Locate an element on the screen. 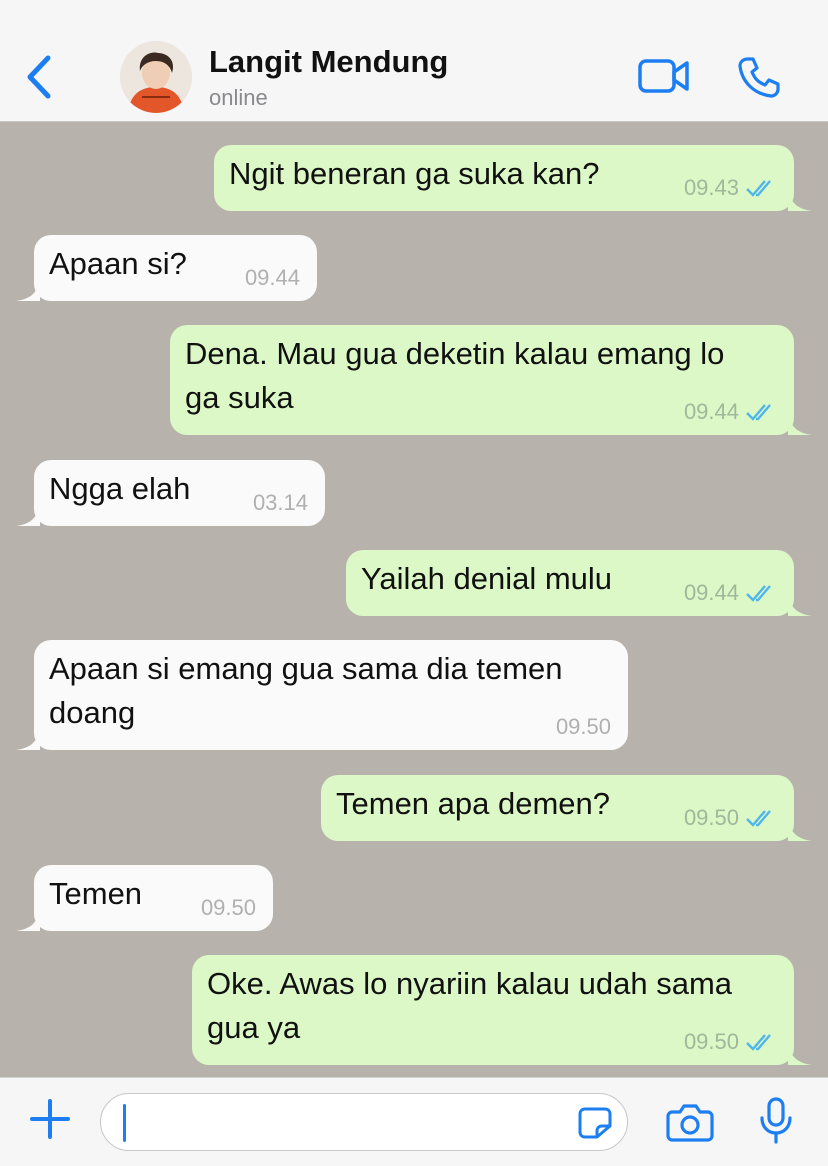 The image size is (828, 1166). message-meta: 09.43 is located at coordinates (730, 188).